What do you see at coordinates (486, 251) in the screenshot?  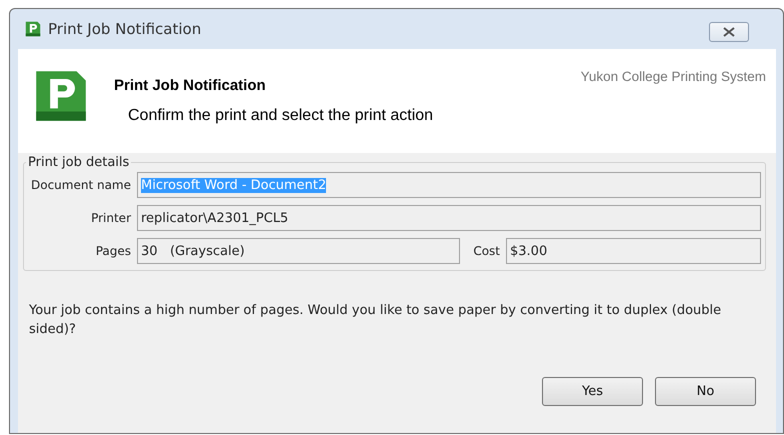 I see `field-label: Cost` at bounding box center [486, 251].